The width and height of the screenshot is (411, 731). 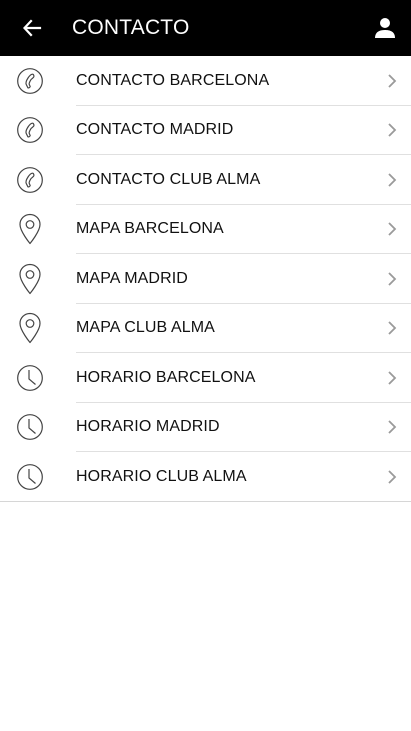 I want to click on list-item-label: CONTACTO BARCELONA, so click(x=173, y=80).